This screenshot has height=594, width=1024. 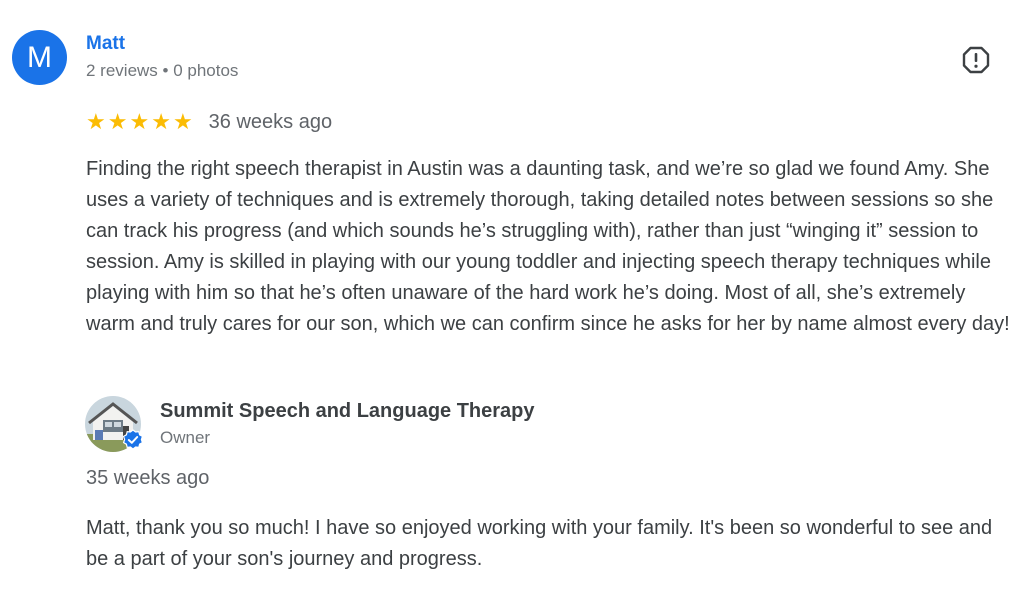 What do you see at coordinates (114, 424) in the screenshot?
I see `owner-avatar` at bounding box center [114, 424].